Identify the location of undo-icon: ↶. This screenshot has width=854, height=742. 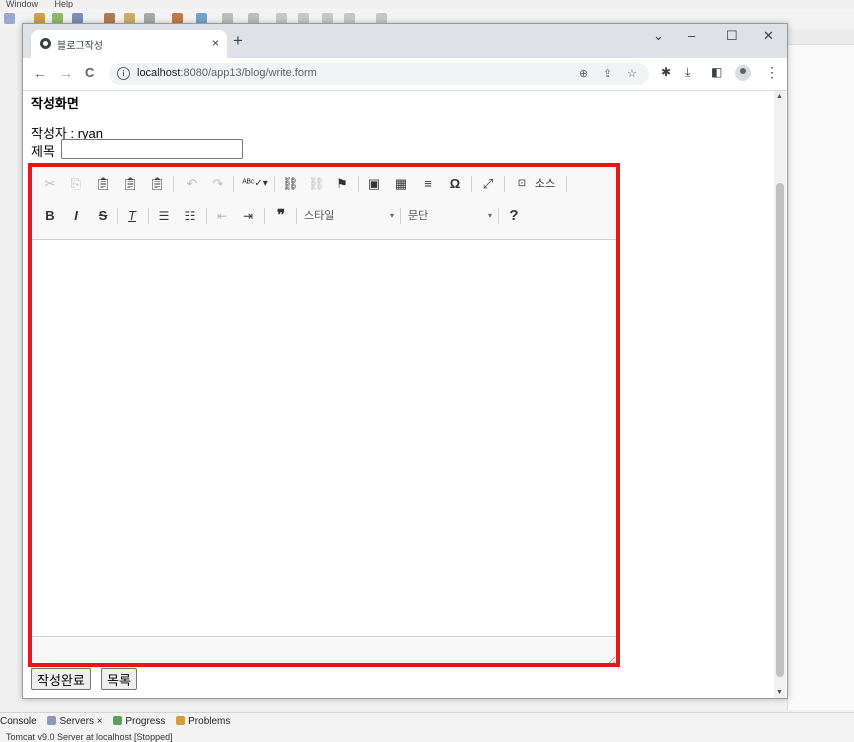
(192, 184).